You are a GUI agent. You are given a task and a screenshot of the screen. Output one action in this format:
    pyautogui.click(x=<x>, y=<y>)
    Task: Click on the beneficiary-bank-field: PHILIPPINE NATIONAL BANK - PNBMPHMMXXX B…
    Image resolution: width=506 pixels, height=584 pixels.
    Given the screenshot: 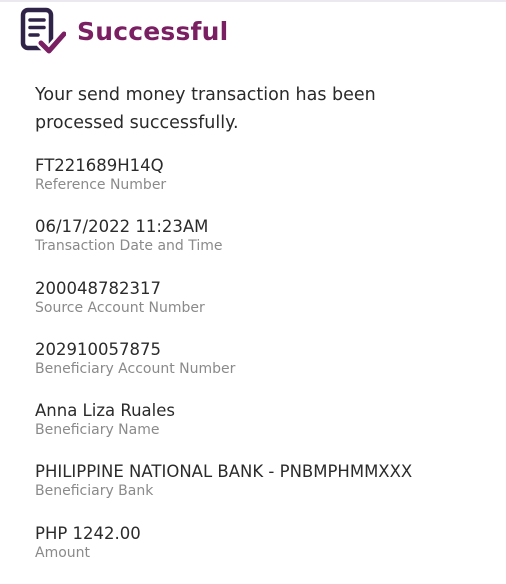 What is the action you would take?
    pyautogui.click(x=265, y=491)
    